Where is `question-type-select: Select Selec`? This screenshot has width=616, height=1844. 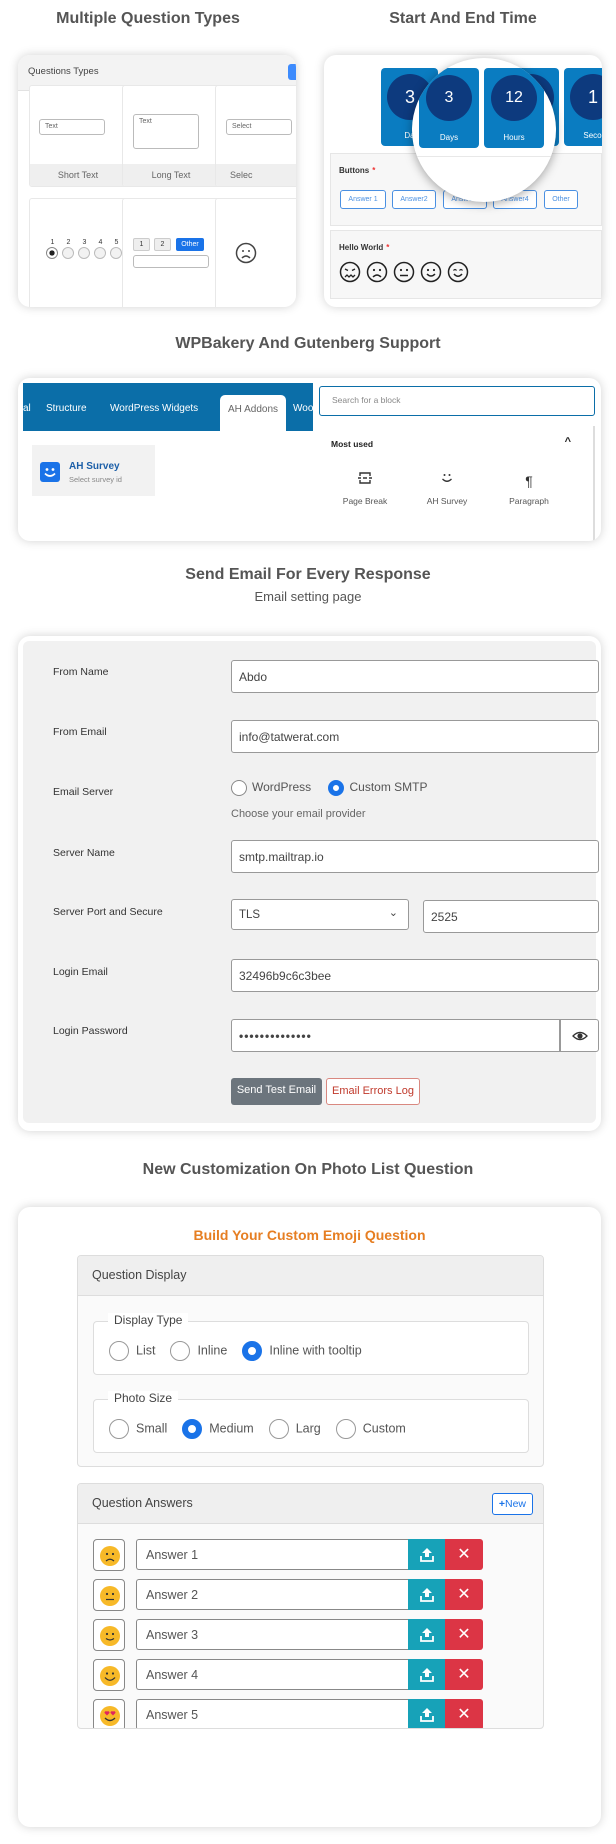
question-type-select: Select Selec is located at coordinates (255, 136).